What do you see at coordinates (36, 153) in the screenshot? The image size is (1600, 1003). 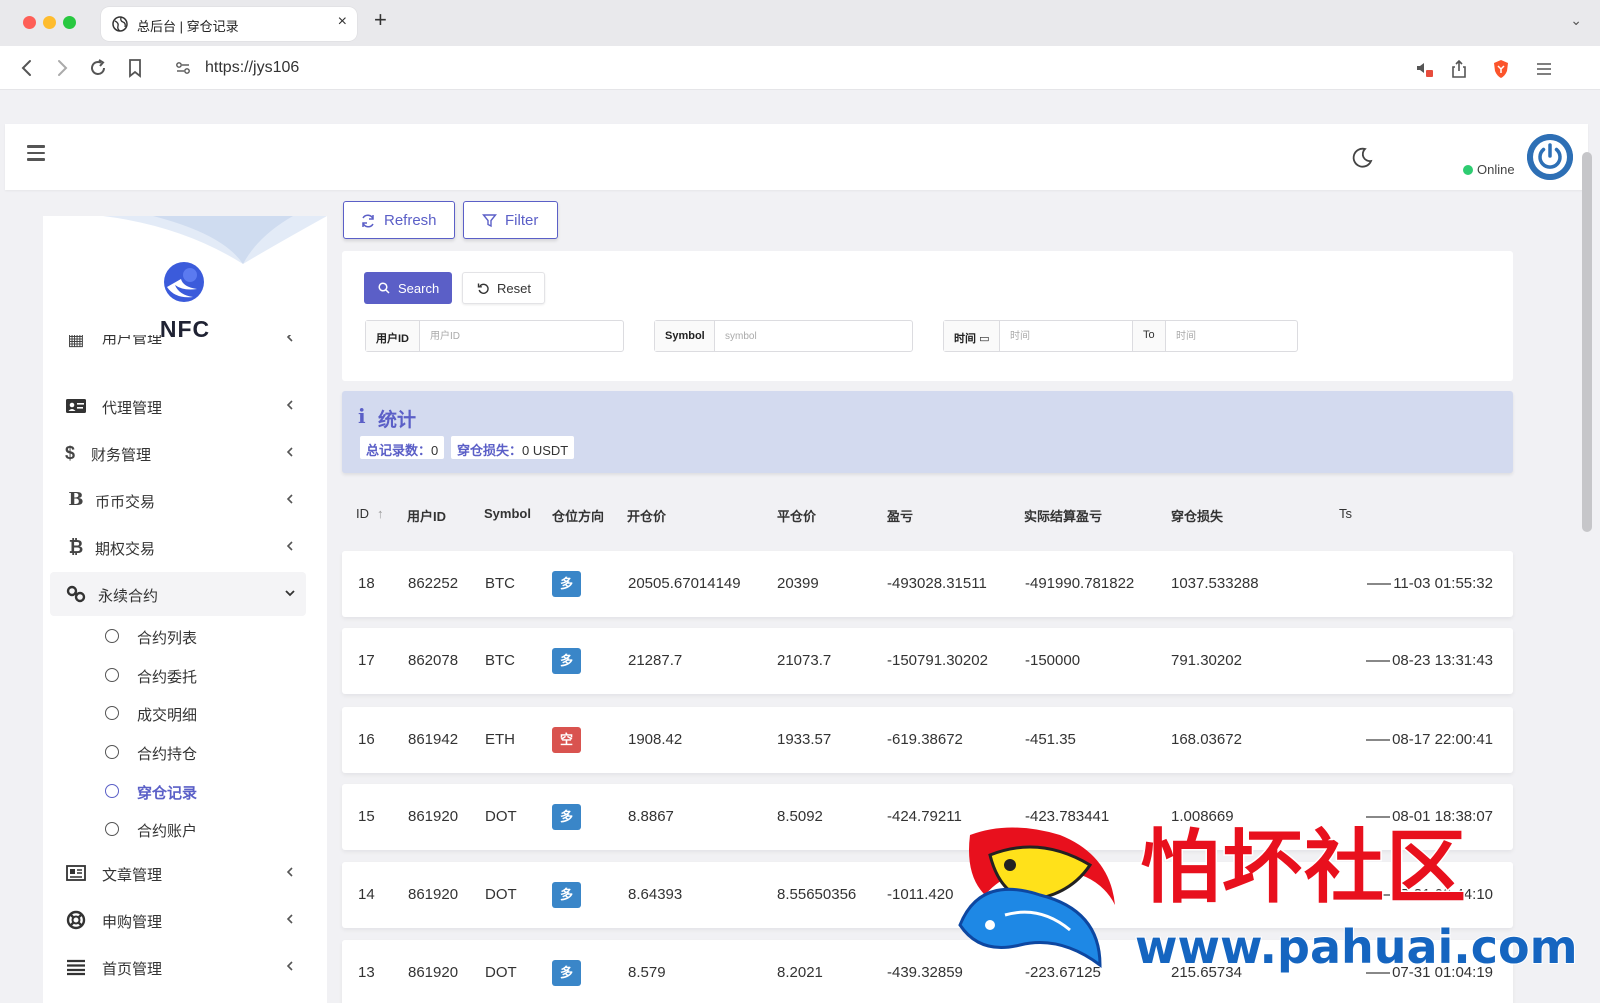 I see `sidebar-toggle-icon` at bounding box center [36, 153].